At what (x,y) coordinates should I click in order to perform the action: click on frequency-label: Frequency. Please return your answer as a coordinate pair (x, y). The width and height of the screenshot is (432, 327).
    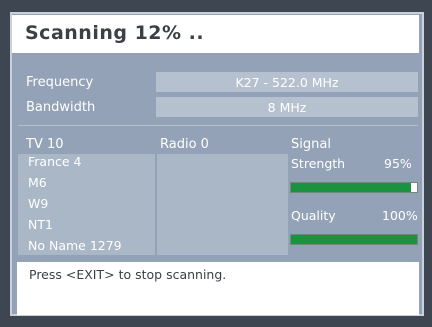
    Looking at the image, I should click on (60, 82).